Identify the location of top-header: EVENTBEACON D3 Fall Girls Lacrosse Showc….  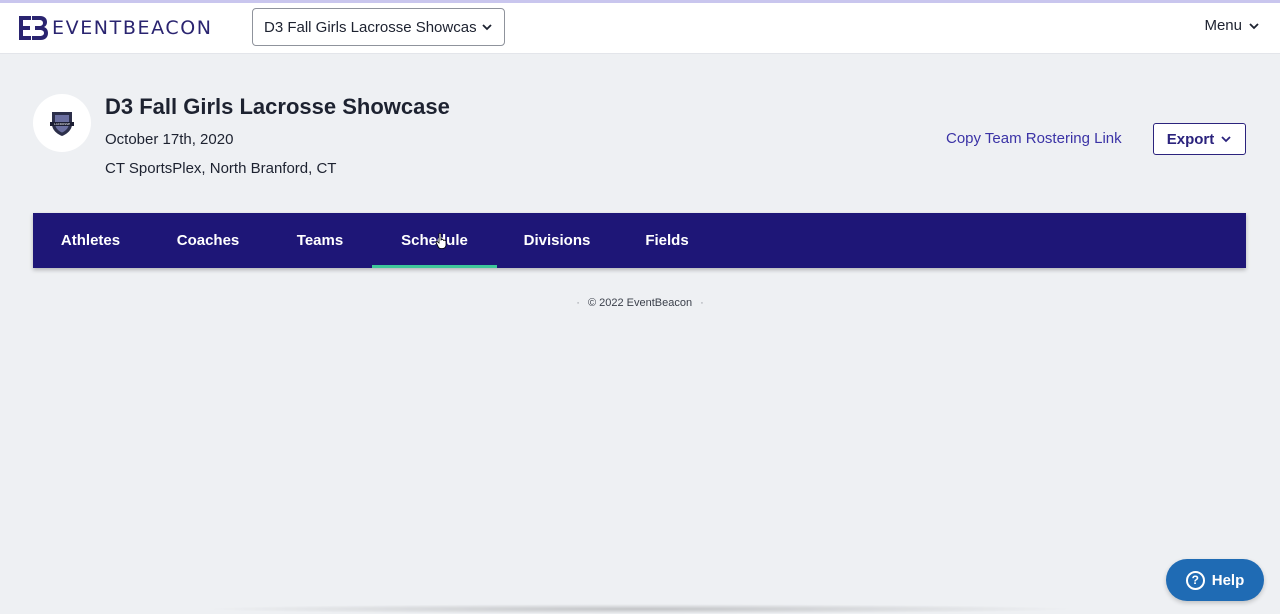
(640, 28).